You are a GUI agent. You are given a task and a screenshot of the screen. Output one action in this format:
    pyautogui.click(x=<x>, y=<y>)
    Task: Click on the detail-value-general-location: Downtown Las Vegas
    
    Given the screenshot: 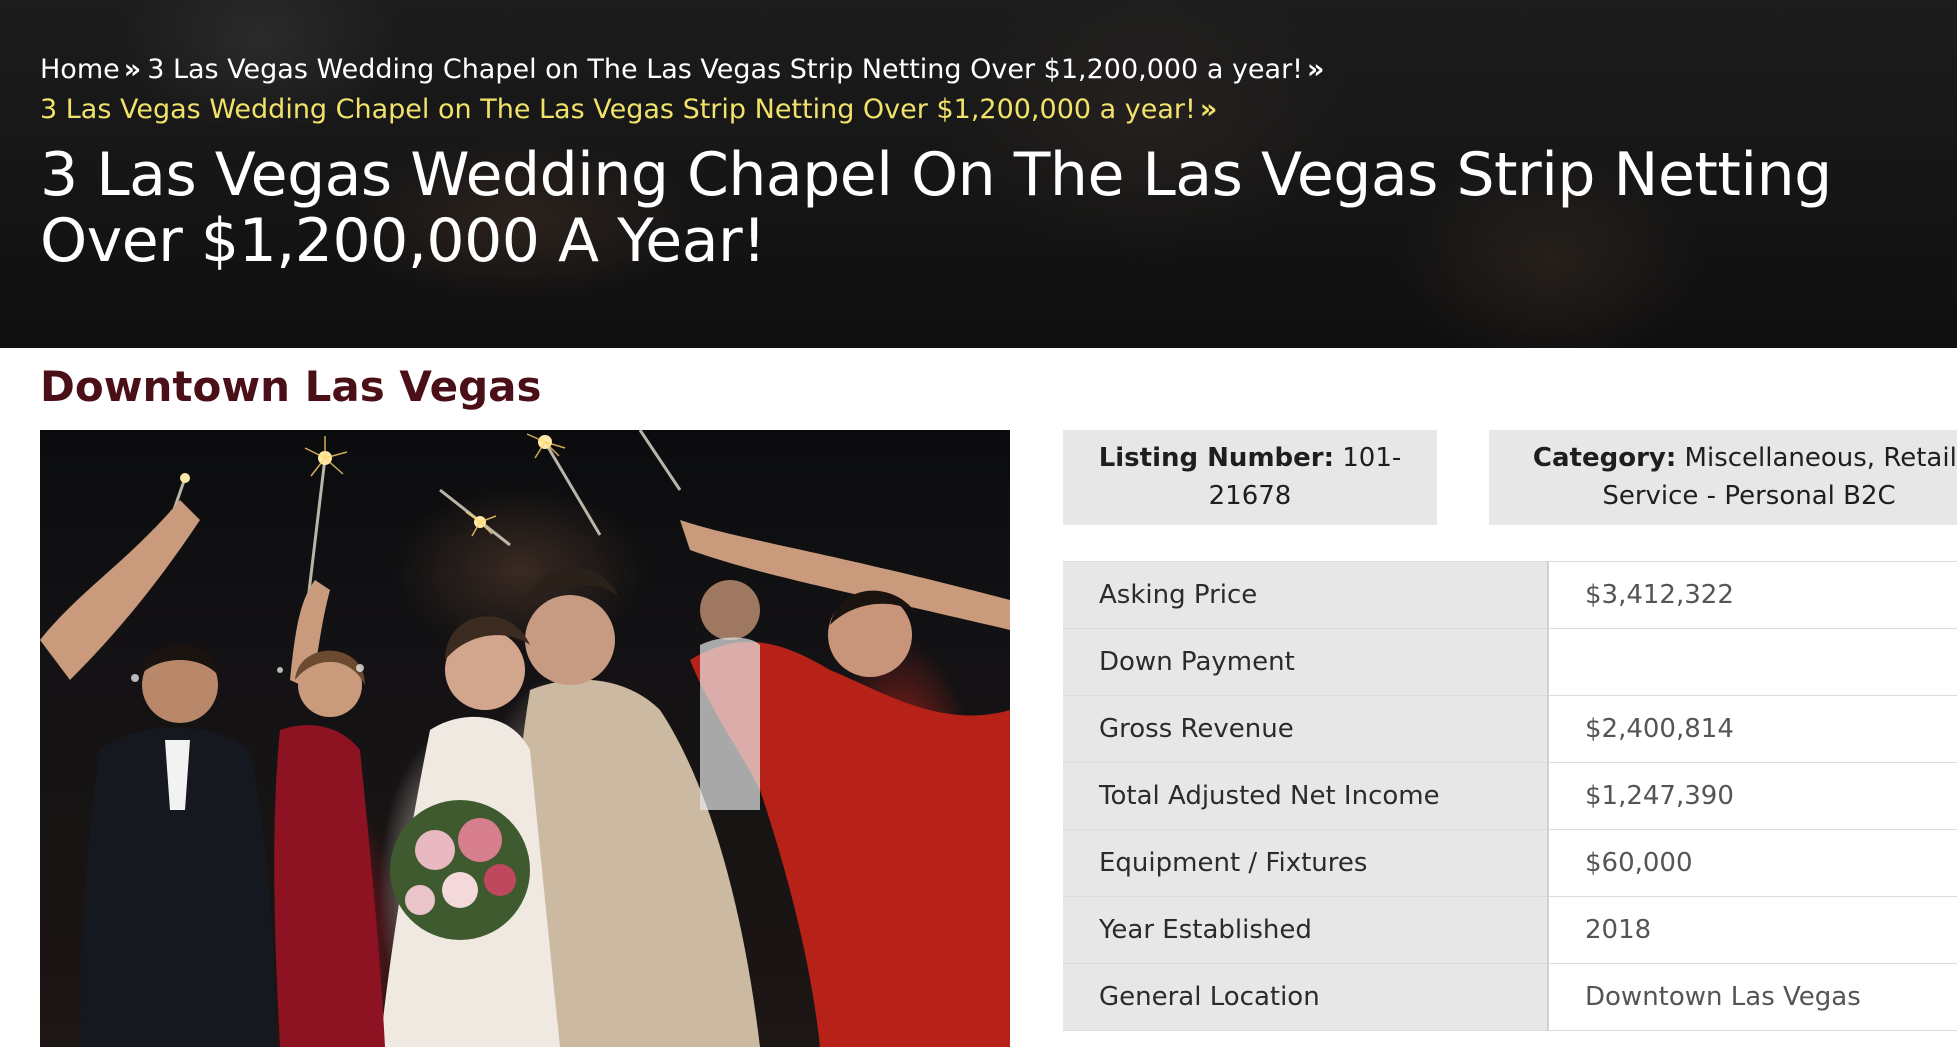 What is the action you would take?
    pyautogui.click(x=1752, y=997)
    